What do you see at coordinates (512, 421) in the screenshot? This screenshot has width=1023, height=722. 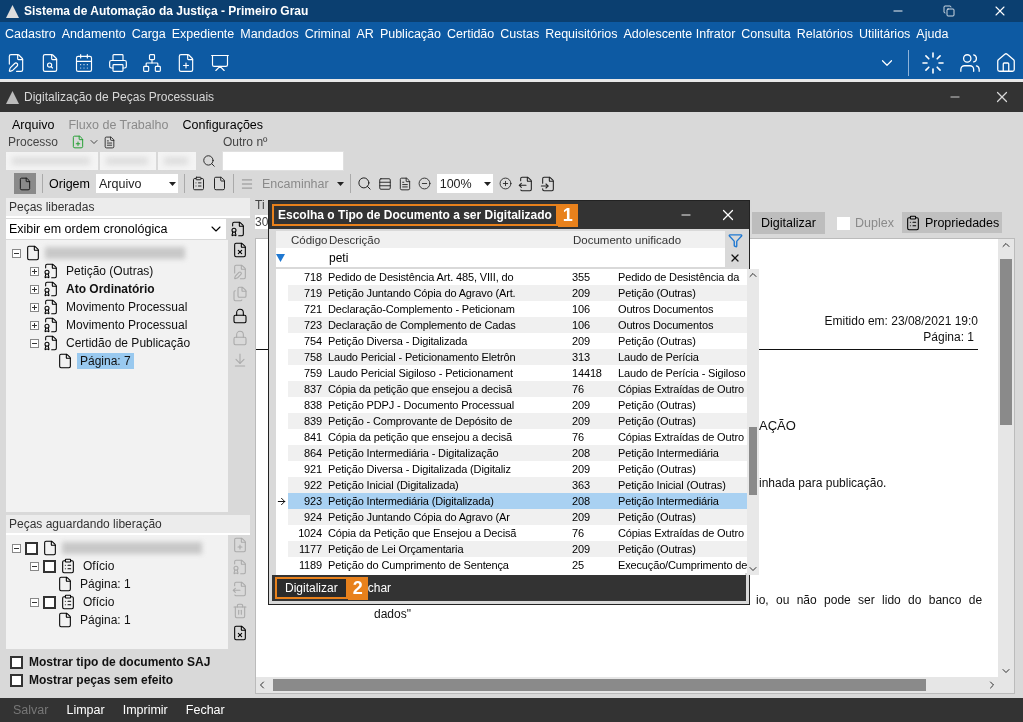 I see `table-row: 839 Petição - Comprovante de Depósito de 209 Petição (Outras)` at bounding box center [512, 421].